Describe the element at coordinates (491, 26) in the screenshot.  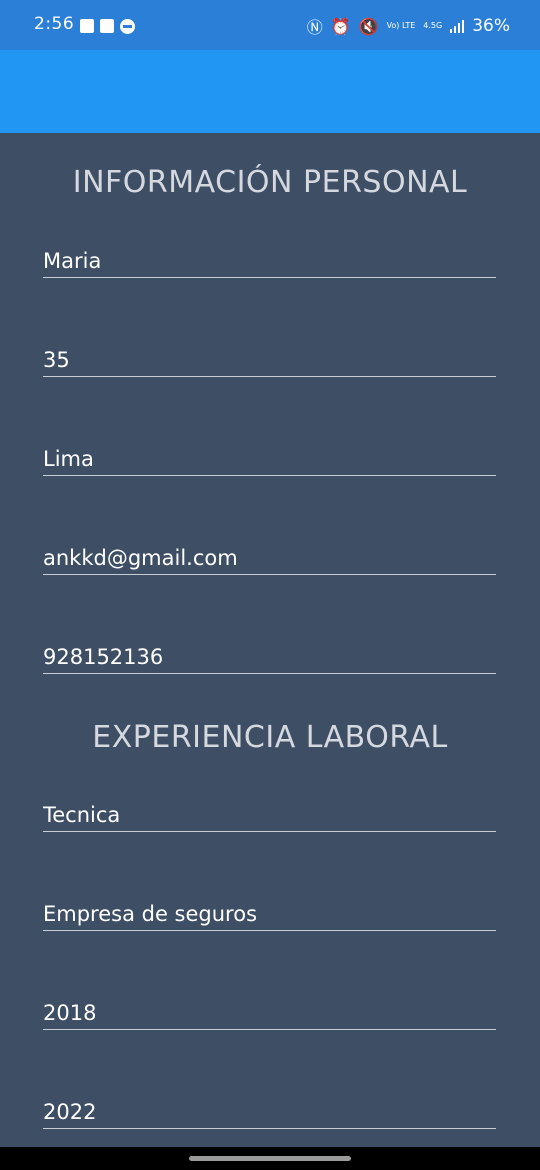
I see `battery-level: 36%` at that location.